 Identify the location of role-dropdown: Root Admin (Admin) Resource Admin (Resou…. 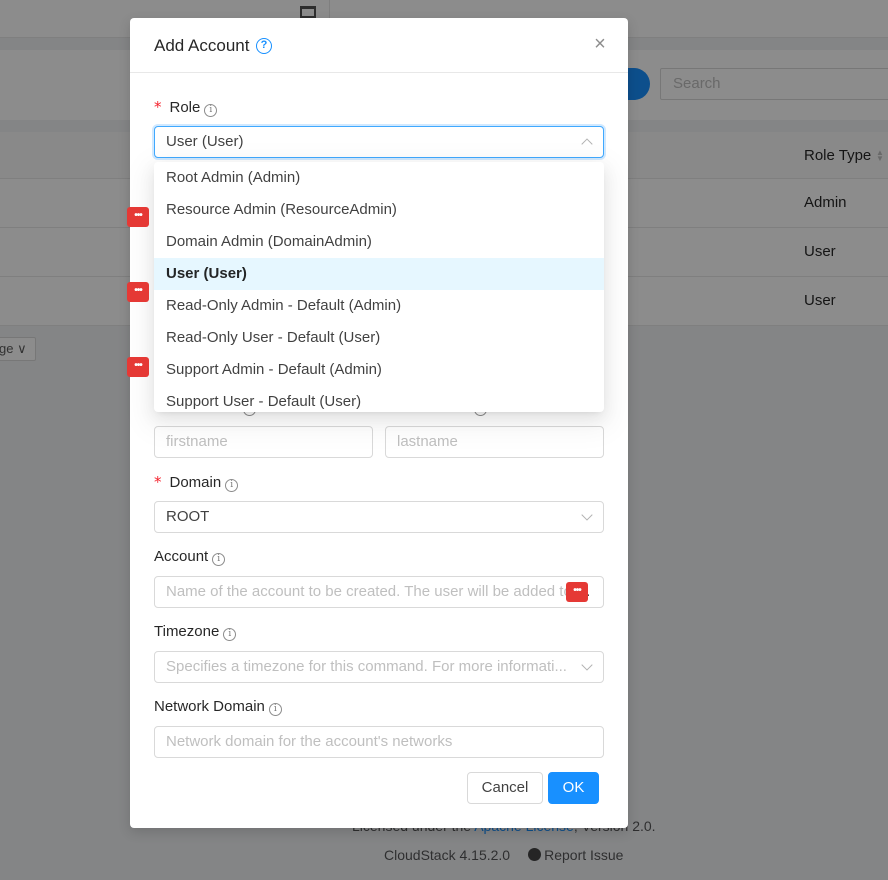
(379, 287).